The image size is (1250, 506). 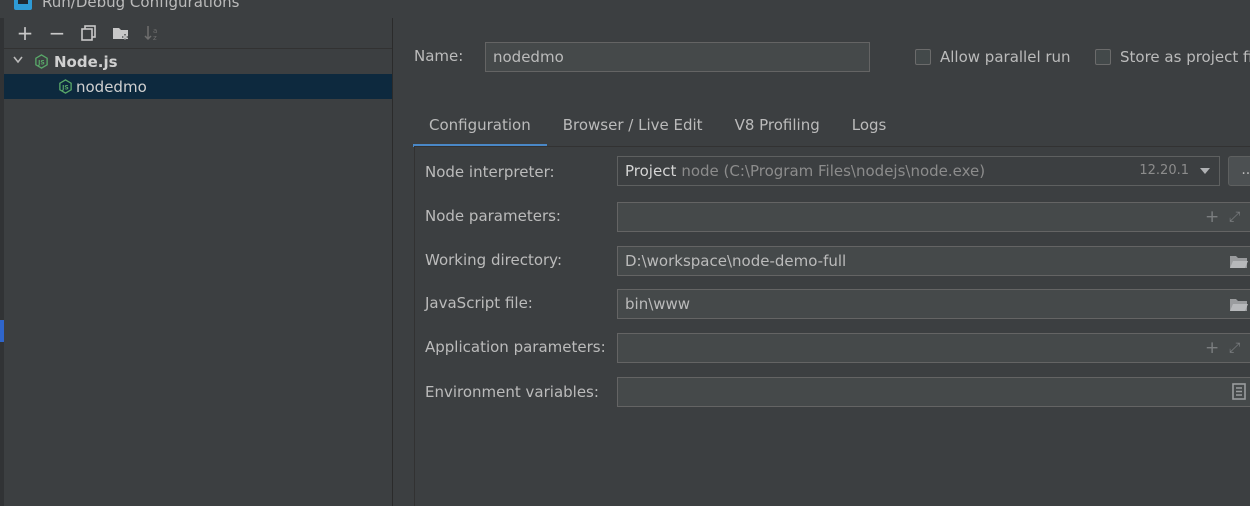 What do you see at coordinates (480, 128) in the screenshot?
I see `tab-configuration: Configuration` at bounding box center [480, 128].